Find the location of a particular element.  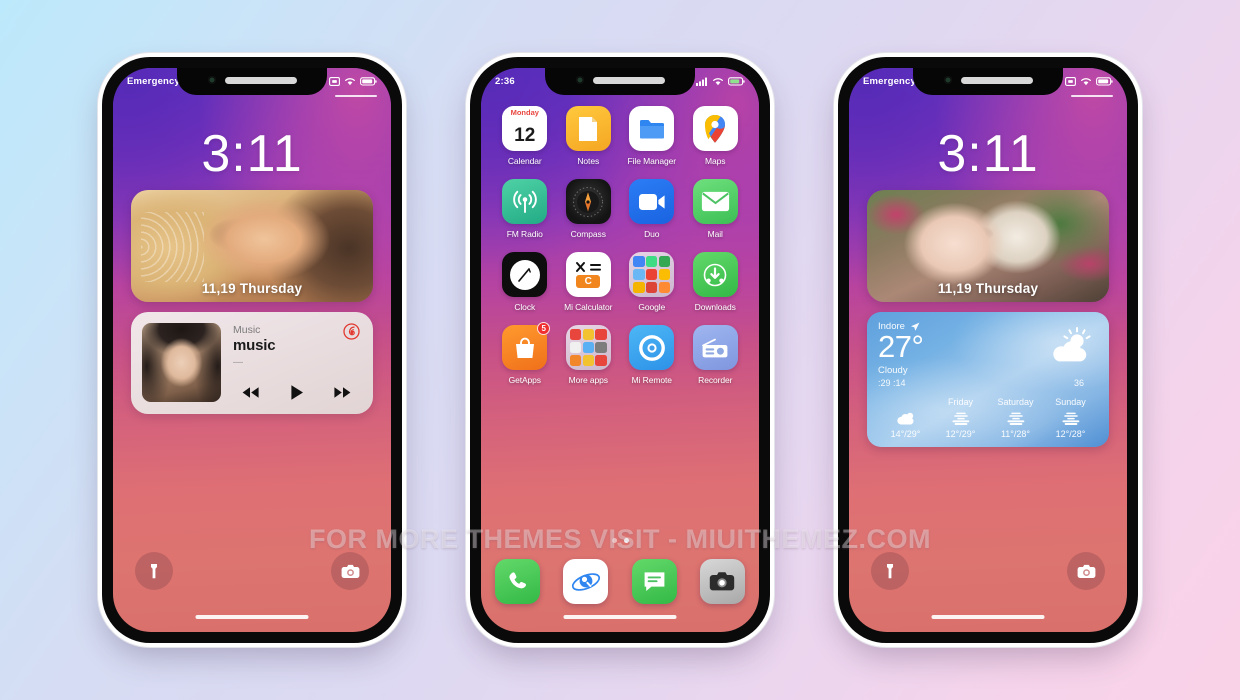

weather-metric-left: :29 :14 is located at coordinates (892, 382).